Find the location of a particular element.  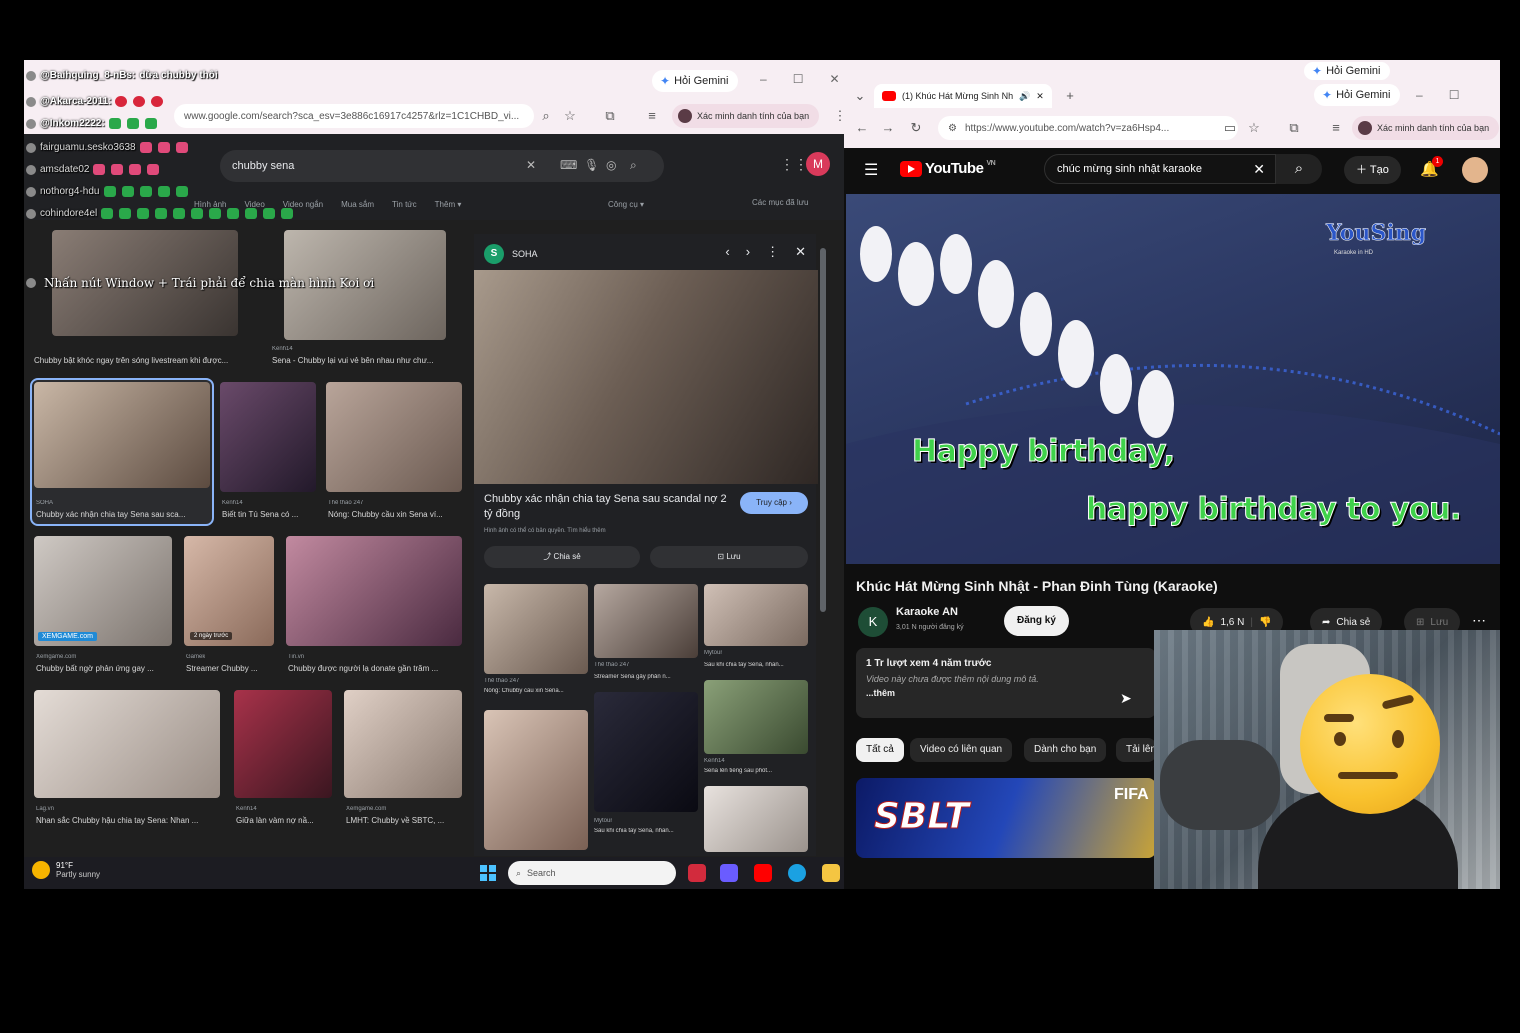

youtube-search-button: ⌕ is located at coordinates (1299, 169).